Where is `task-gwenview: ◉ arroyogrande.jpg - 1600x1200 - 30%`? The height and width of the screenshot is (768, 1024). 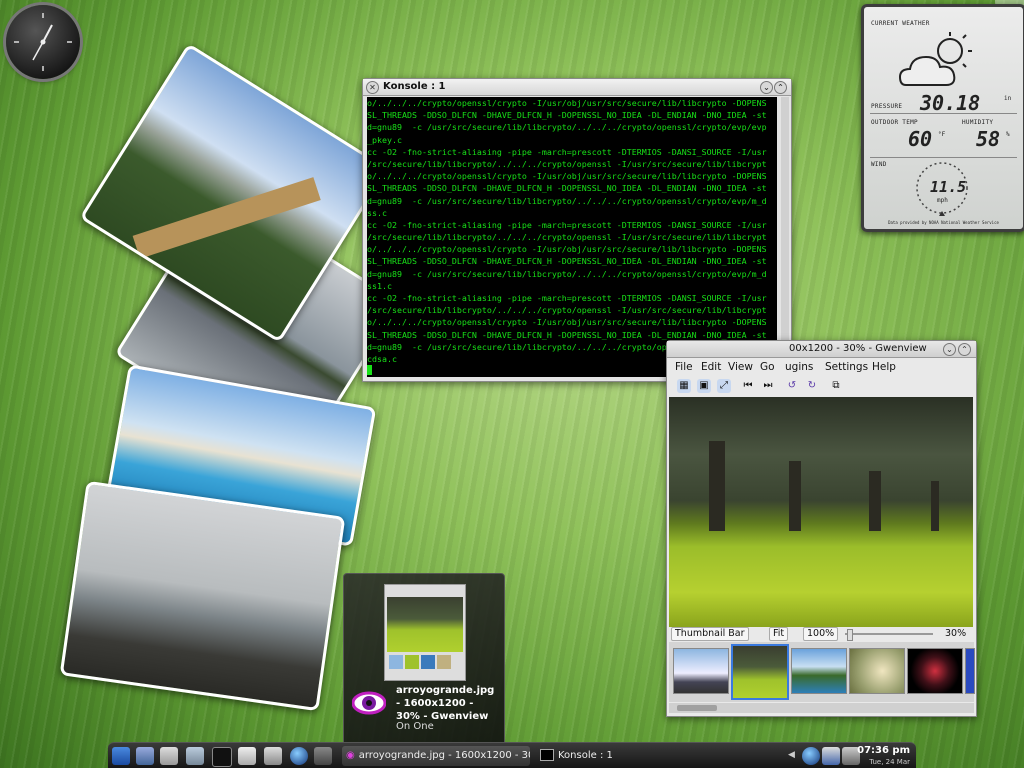 task-gwenview: ◉ arroyogrande.jpg - 1600x1200 - 30% is located at coordinates (436, 756).